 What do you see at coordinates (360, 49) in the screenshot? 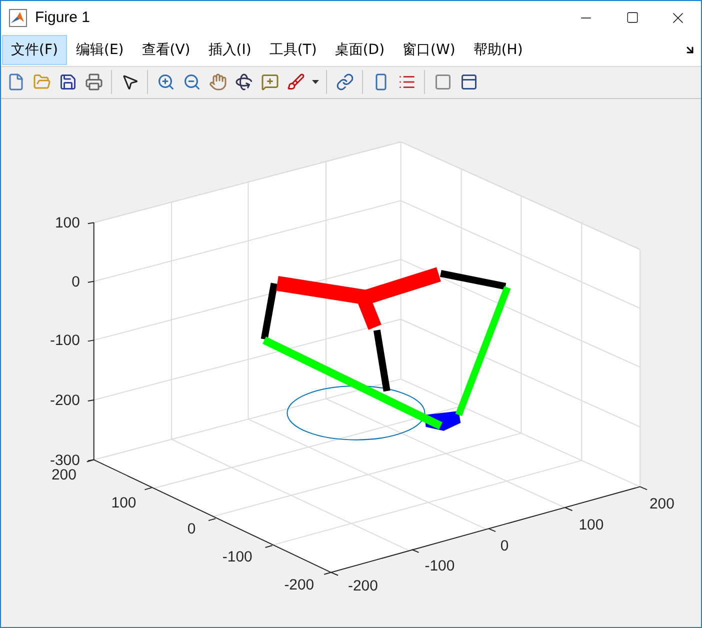
I see `menu-item: 桌面(D)` at bounding box center [360, 49].